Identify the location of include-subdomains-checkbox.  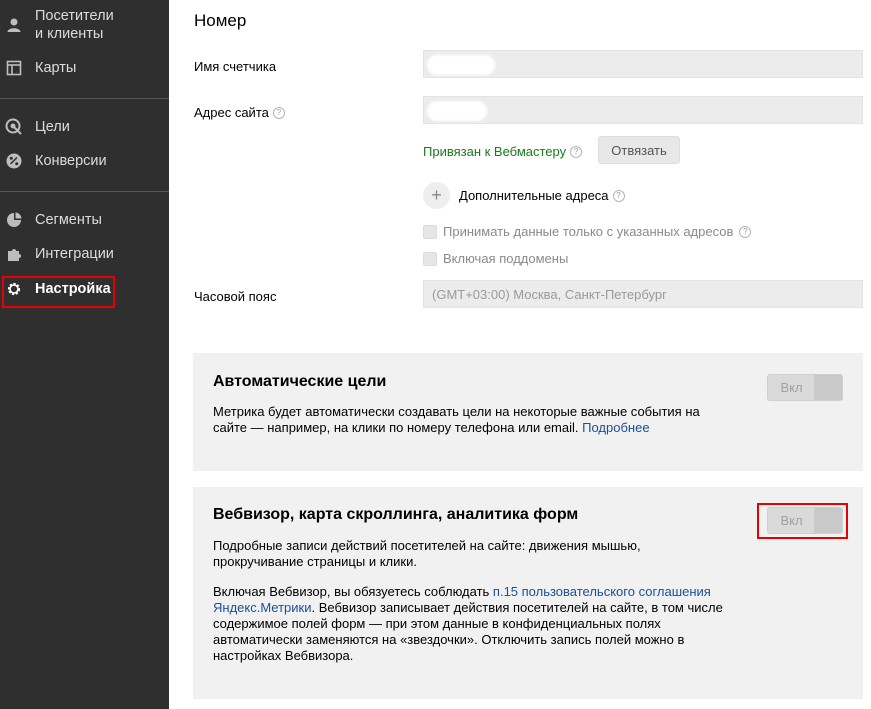
(430, 258).